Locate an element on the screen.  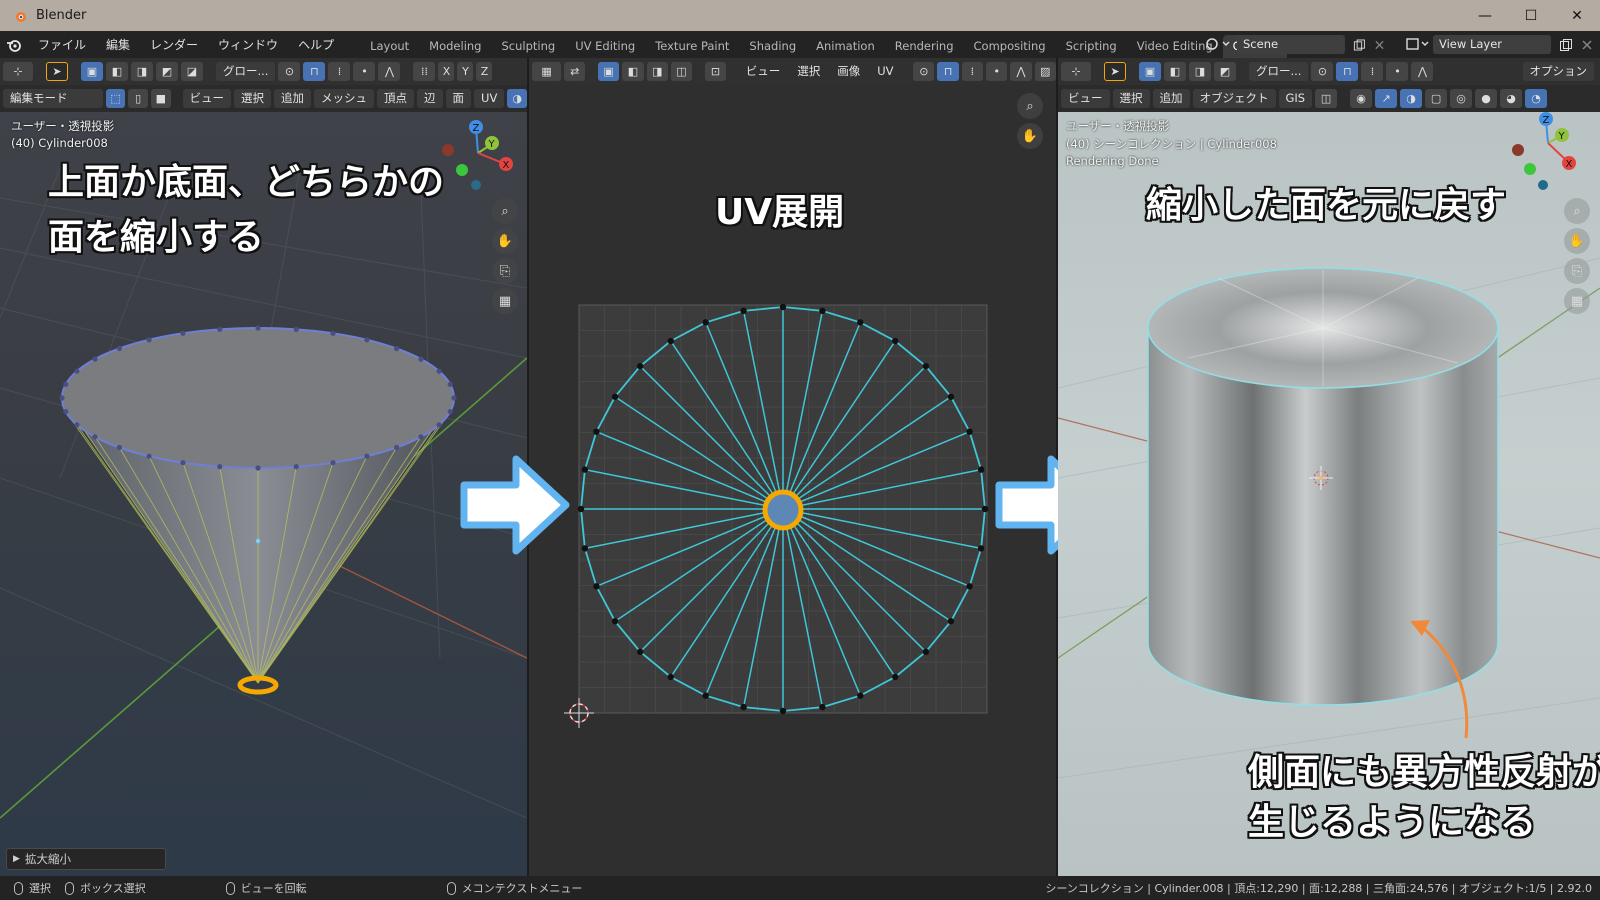
right-snap-target-icon: ⁞ is located at coordinates (1372, 71).